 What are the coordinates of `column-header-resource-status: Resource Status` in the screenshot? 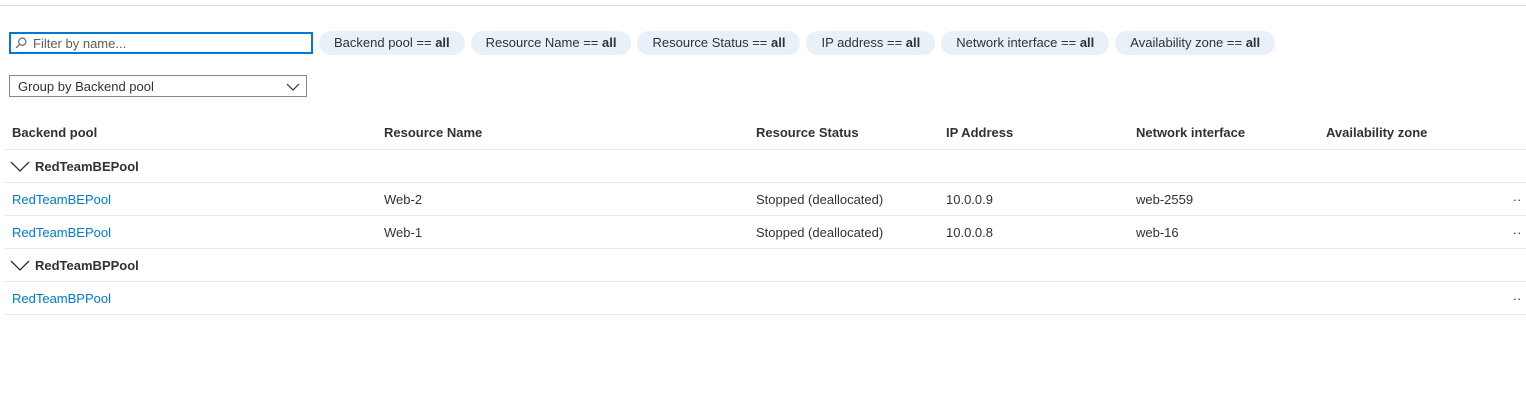 It's located at (807, 132).